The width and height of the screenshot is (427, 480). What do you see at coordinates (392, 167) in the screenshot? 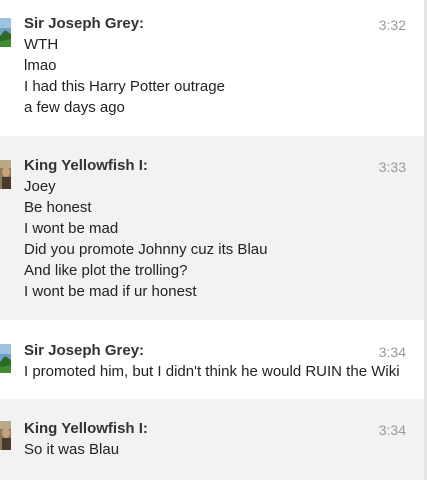
I see `message-timestamp: 3:33` at bounding box center [392, 167].